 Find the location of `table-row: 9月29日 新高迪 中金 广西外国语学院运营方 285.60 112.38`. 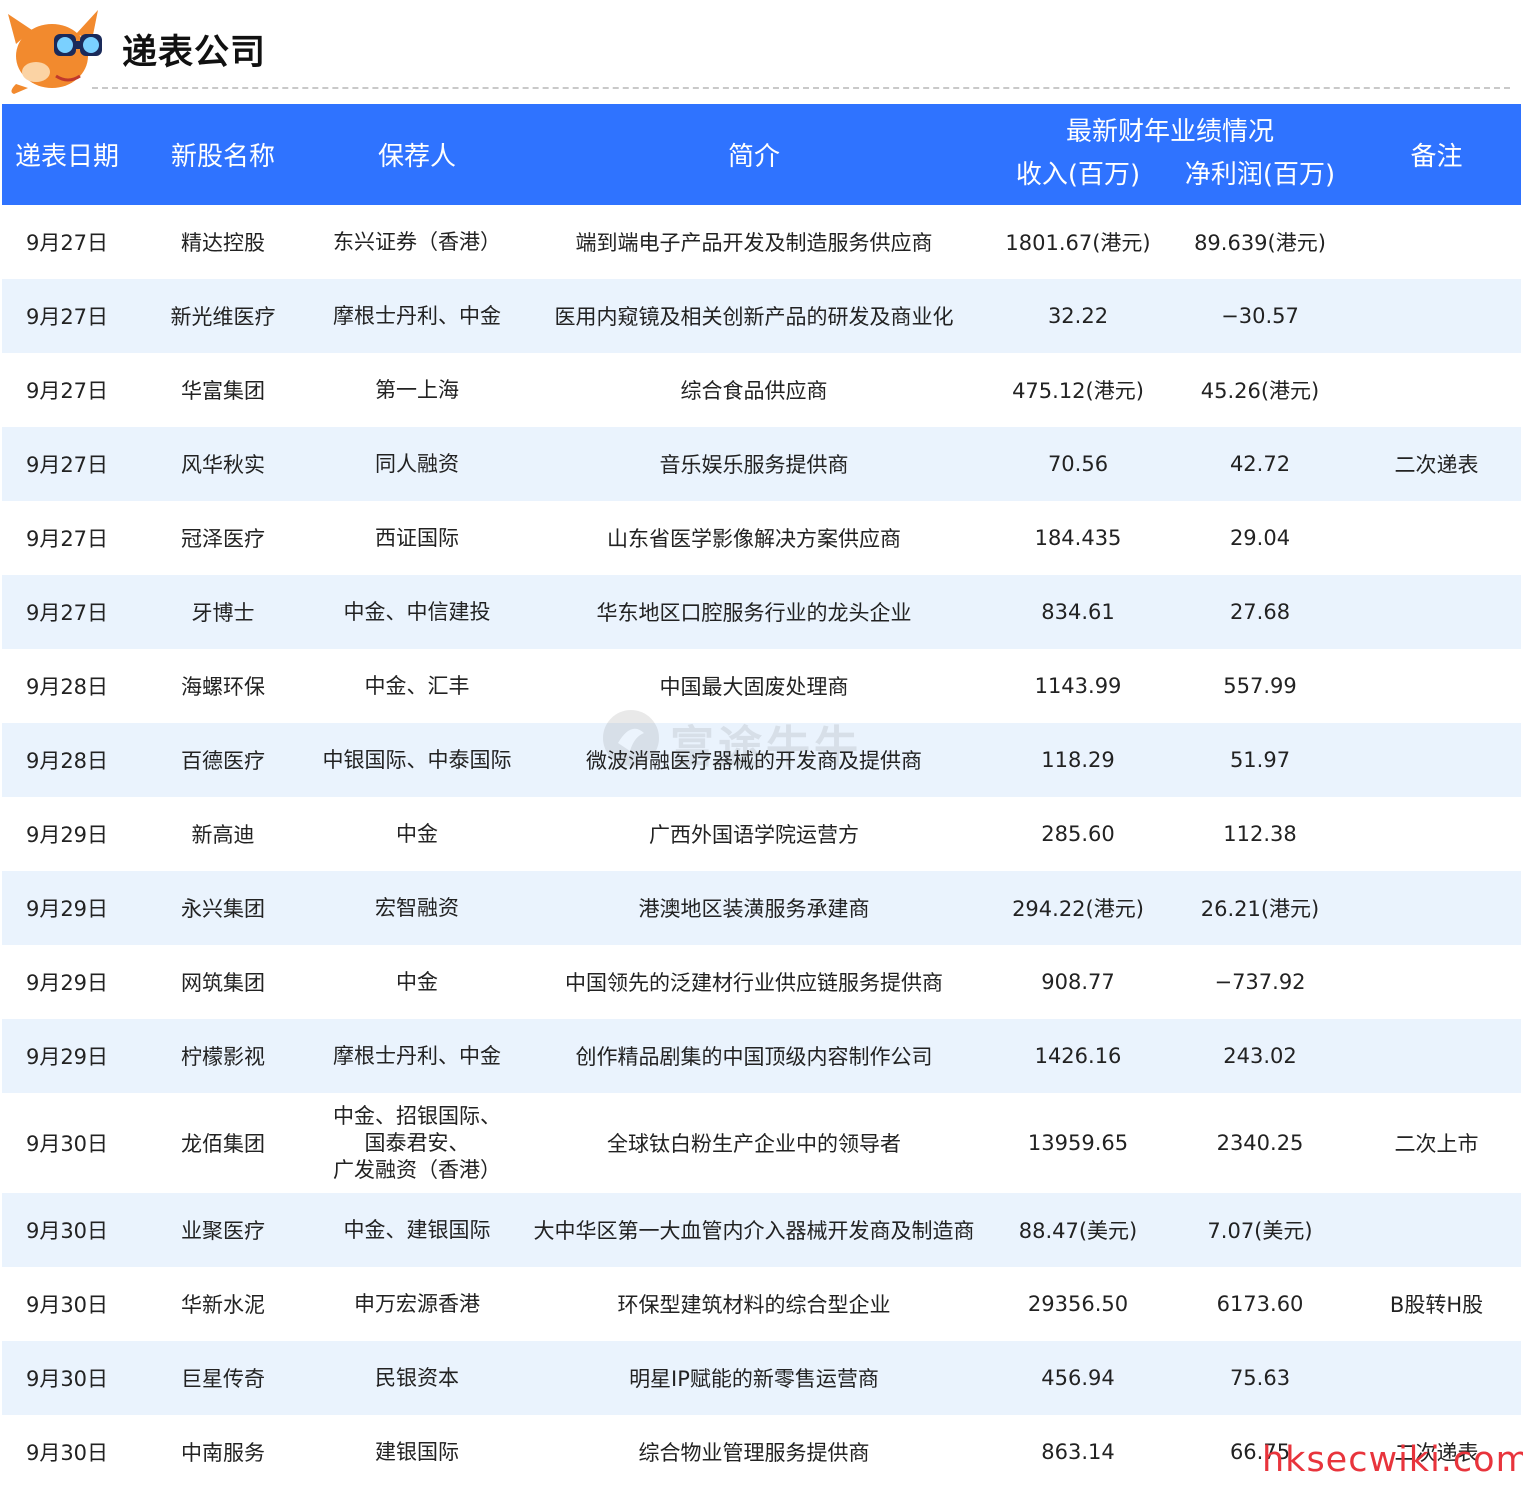

table-row: 9月29日 新高迪 中金 广西外国语学院运营方 285.60 112.38 is located at coordinates (761, 834).